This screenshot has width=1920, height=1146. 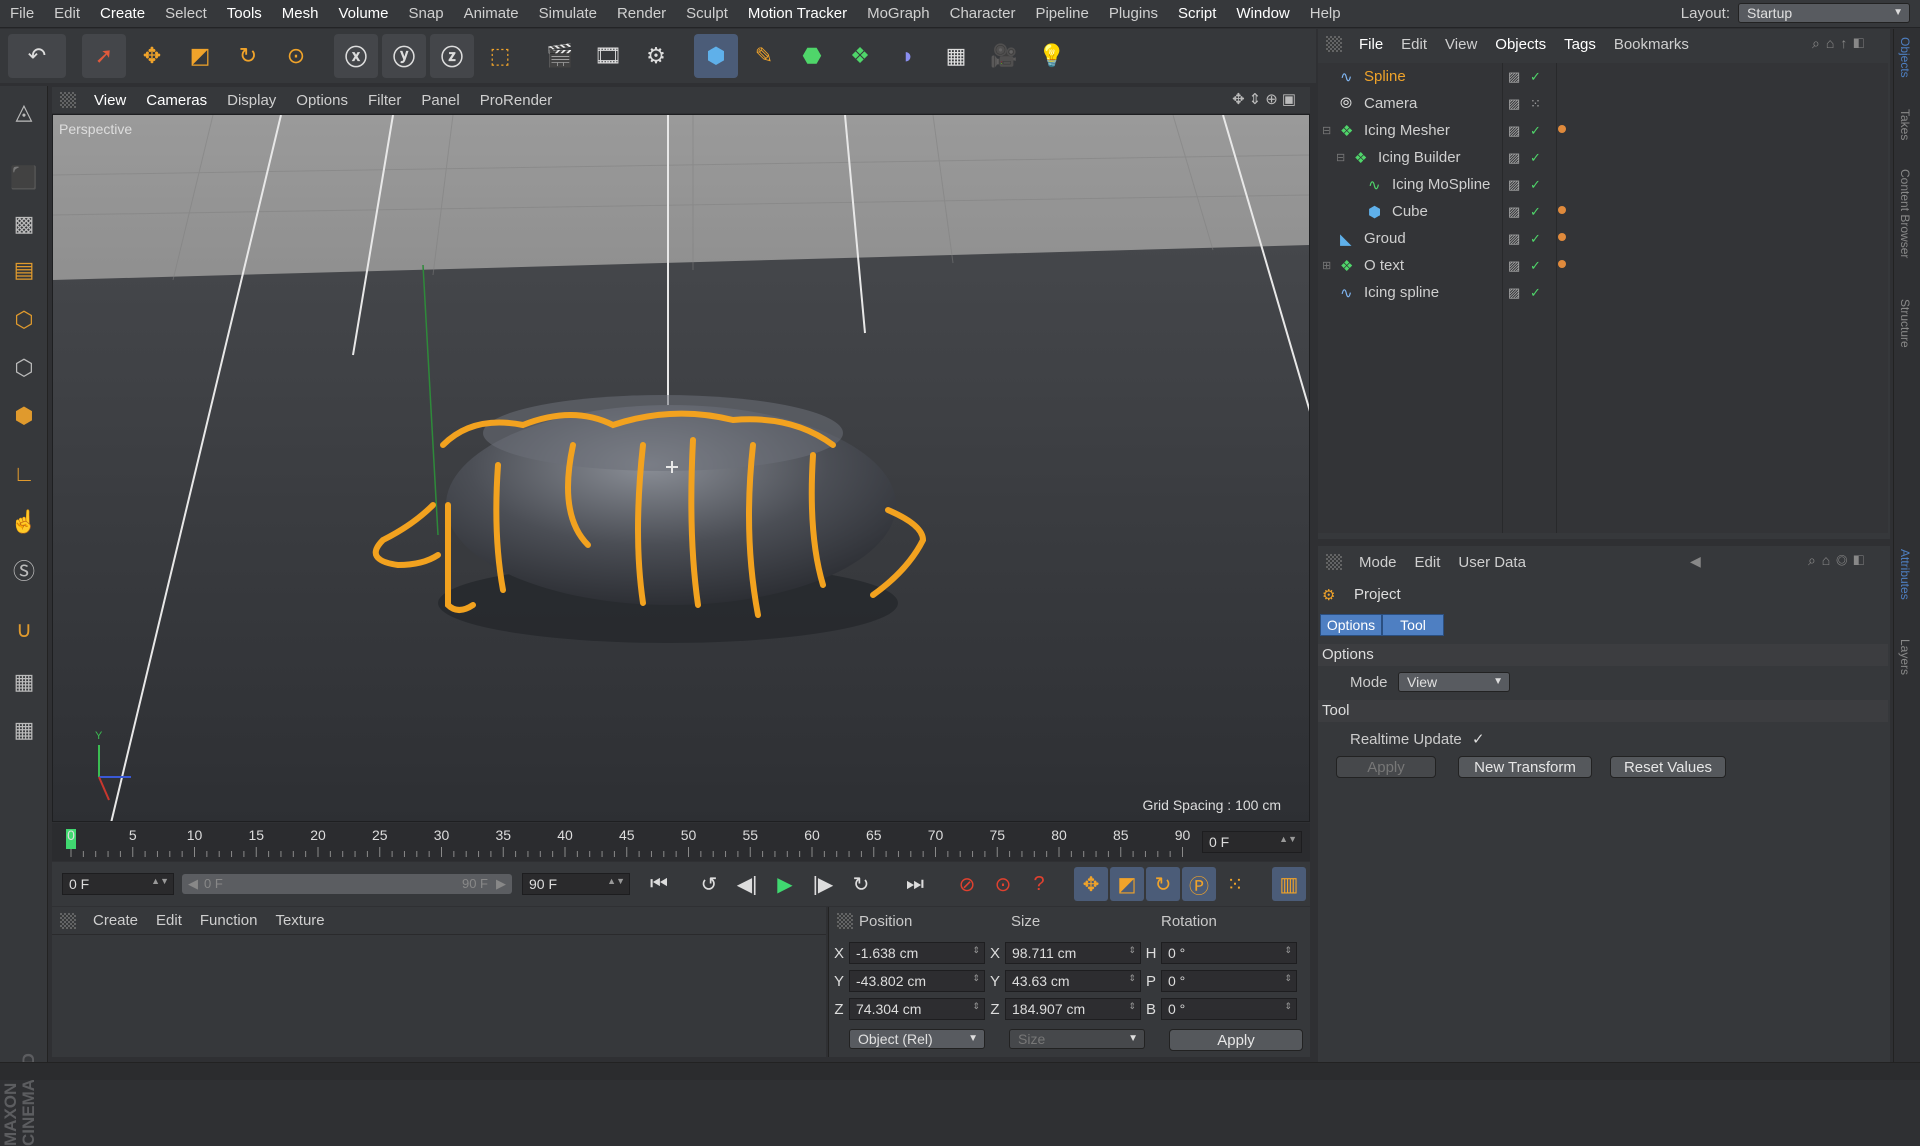 I want to click on side-tab-content-browser: Content Browser, so click(x=1905, y=213).